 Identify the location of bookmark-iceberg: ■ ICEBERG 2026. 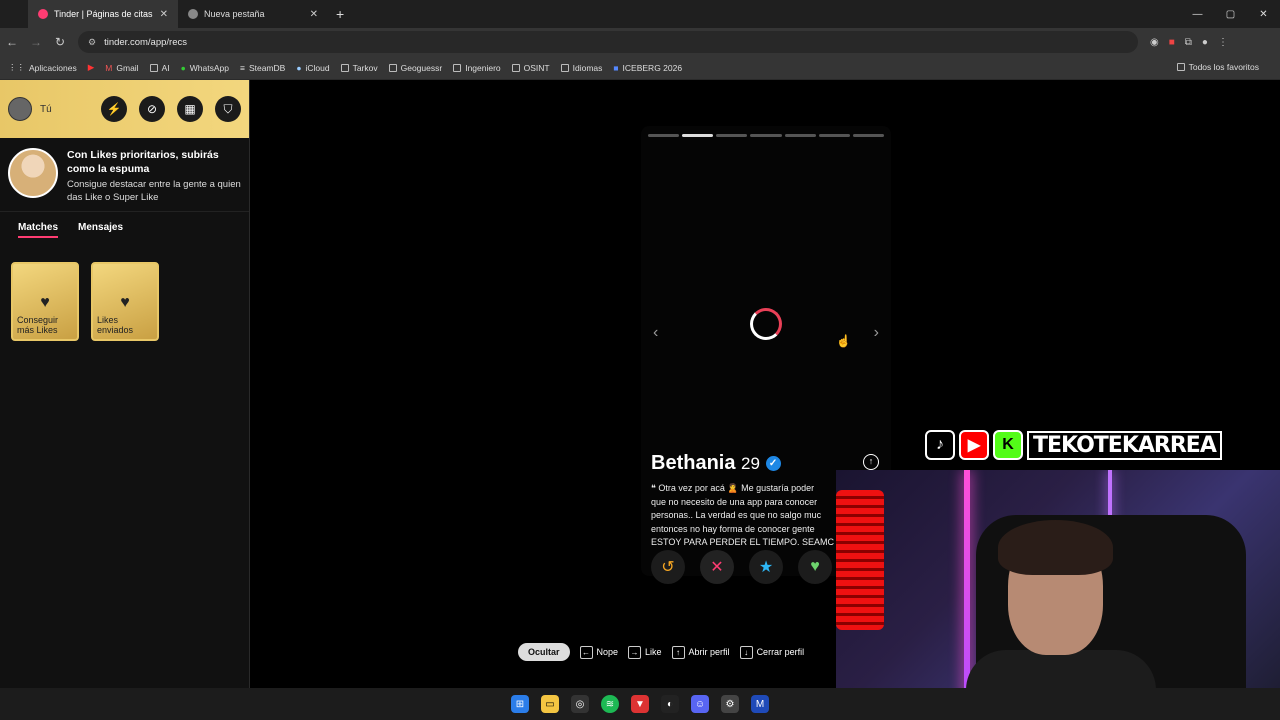
(647, 68).